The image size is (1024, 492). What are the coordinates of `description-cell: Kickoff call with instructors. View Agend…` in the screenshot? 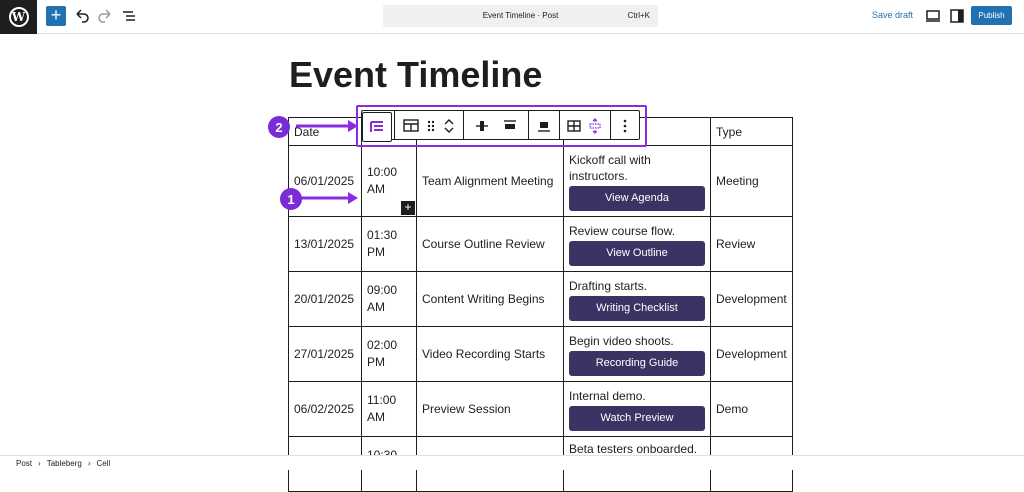 It's located at (637, 181).